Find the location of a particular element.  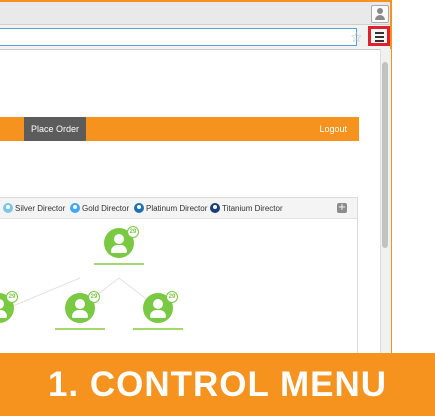

titanium-director-icon is located at coordinates (215, 208).